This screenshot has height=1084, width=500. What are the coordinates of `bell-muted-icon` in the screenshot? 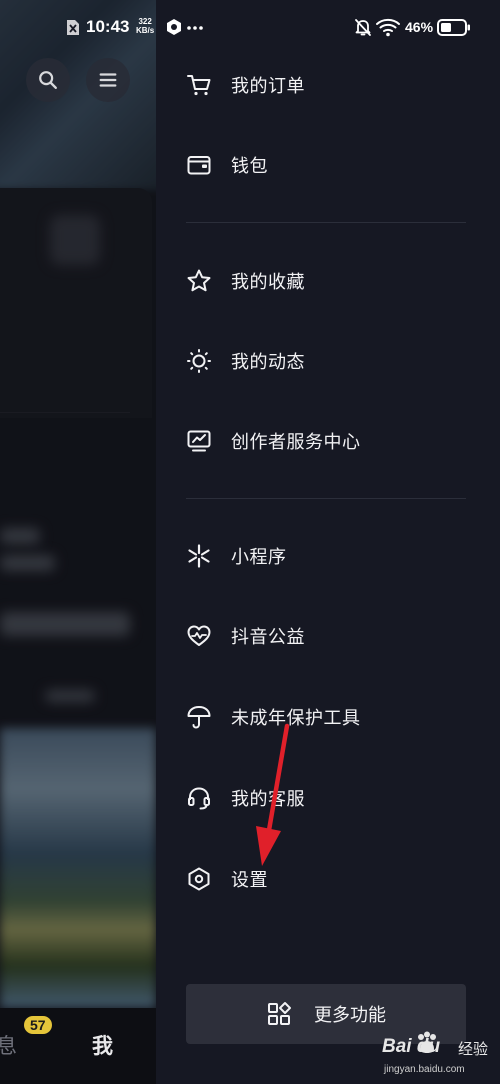 It's located at (363, 27).